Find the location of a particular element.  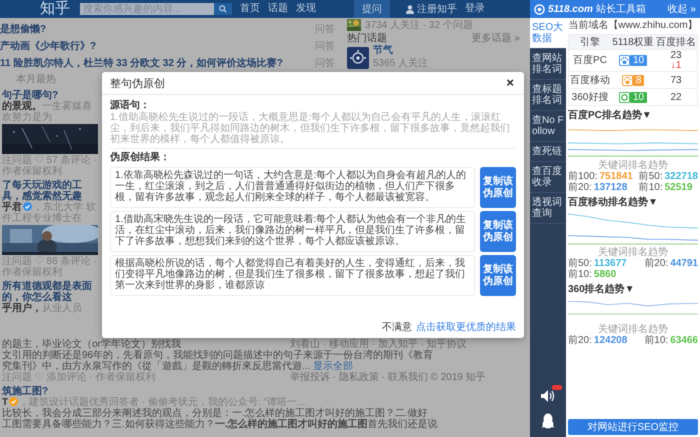

answer-excerpt-line: 究集刊》中，由方永泉写作的《從「遊戲」是觀的轉折來反思當代遊... 显示全部 is located at coordinates (178, 366).